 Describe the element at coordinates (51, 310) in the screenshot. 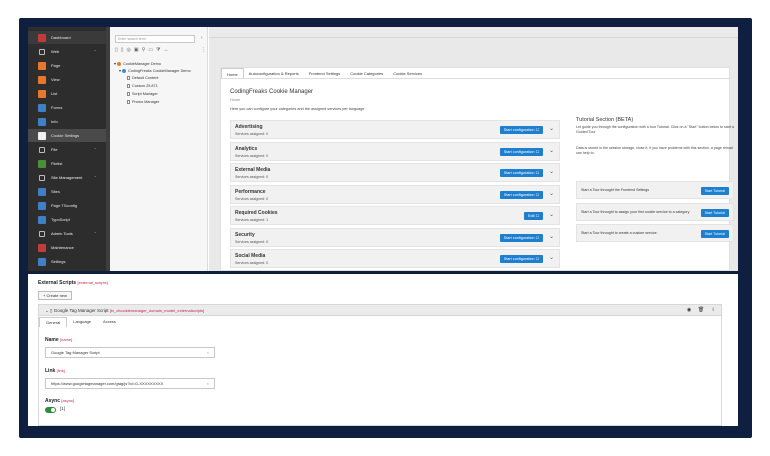

I see `record-icon: ▯` at that location.